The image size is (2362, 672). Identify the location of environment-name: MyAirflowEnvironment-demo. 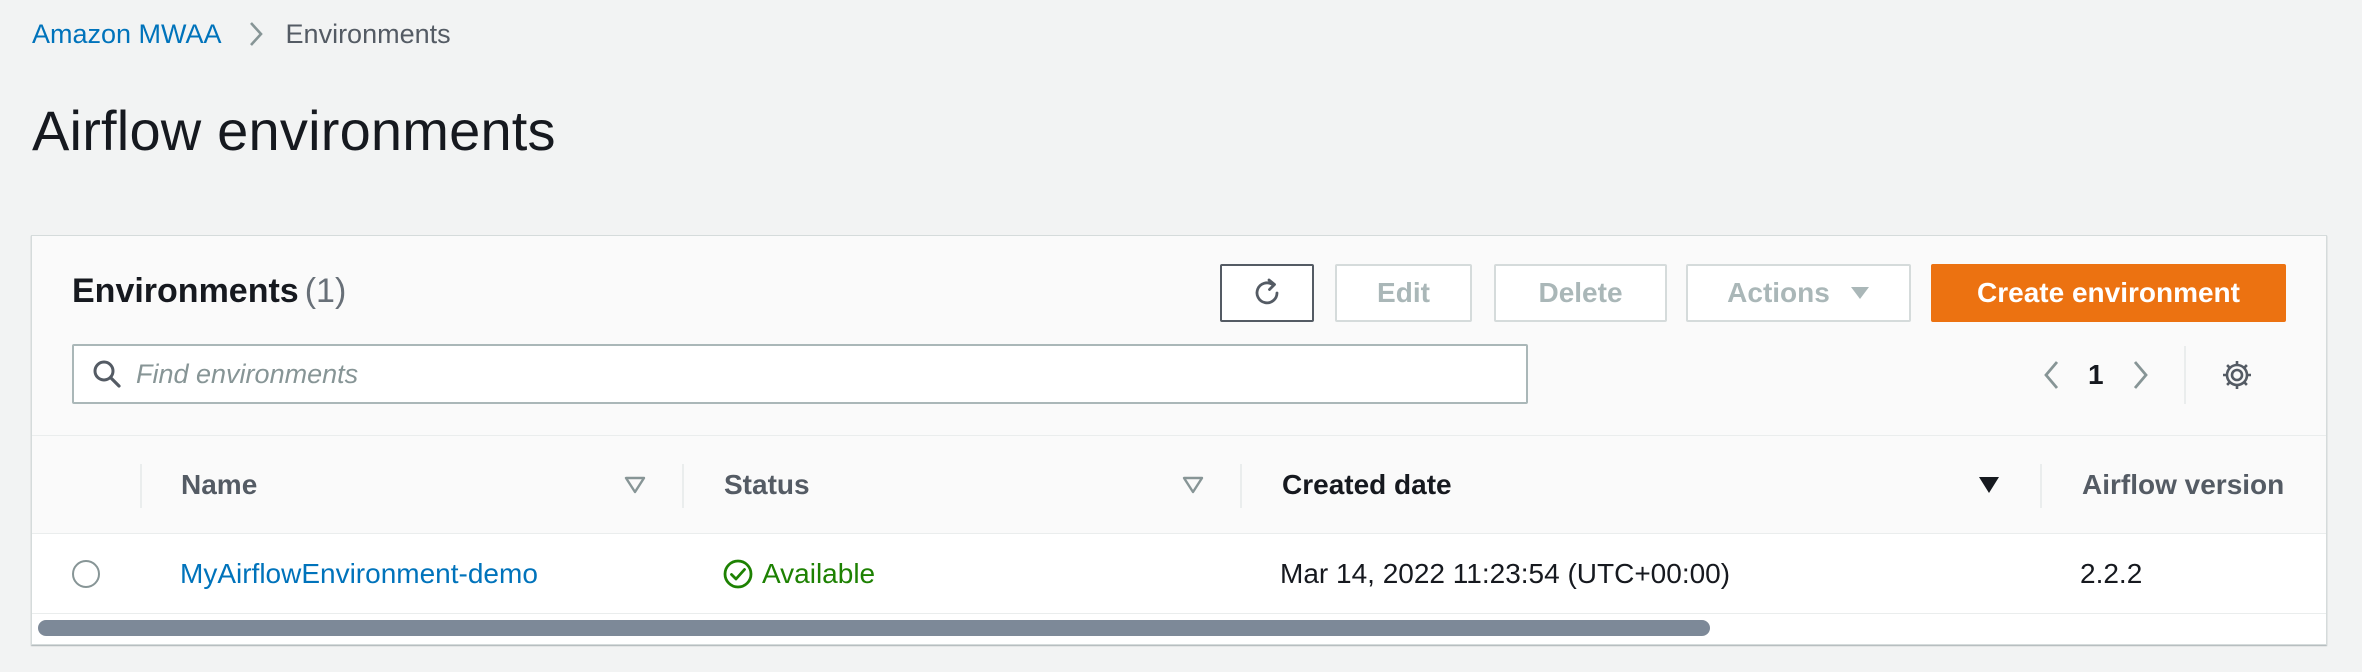
(359, 574).